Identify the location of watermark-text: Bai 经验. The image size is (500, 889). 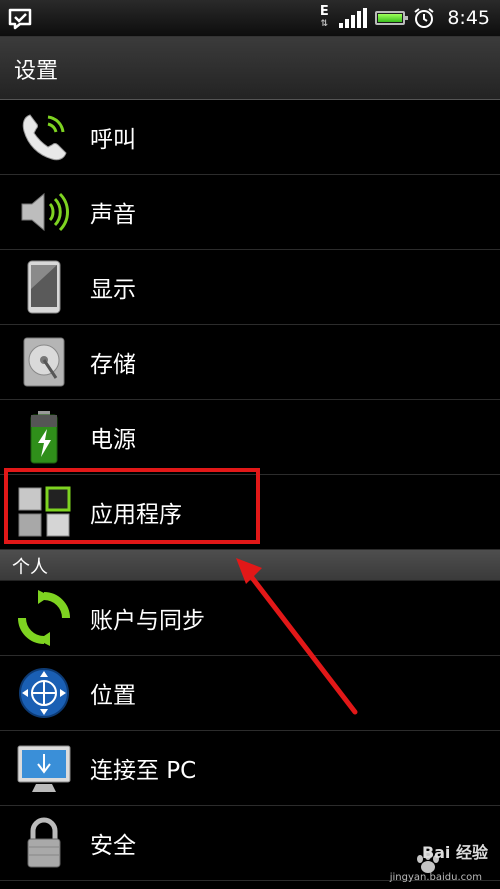
(454, 852).